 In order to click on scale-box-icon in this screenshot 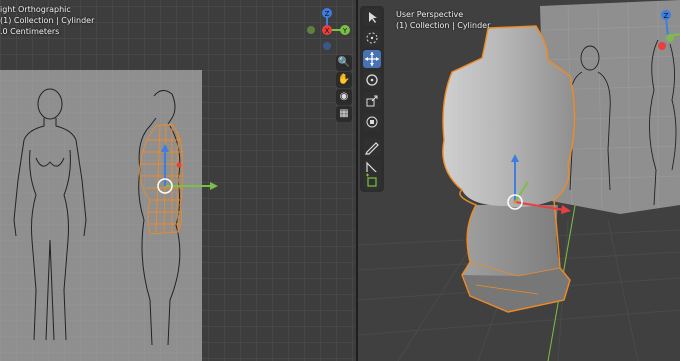, I will do `click(372, 101)`.